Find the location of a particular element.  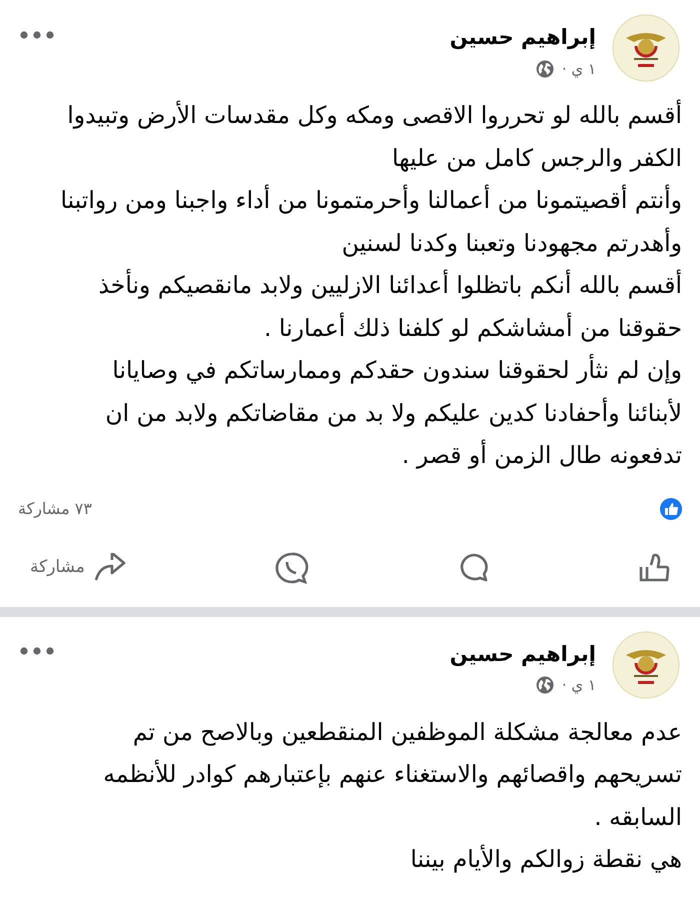

share-icon is located at coordinates (109, 567).